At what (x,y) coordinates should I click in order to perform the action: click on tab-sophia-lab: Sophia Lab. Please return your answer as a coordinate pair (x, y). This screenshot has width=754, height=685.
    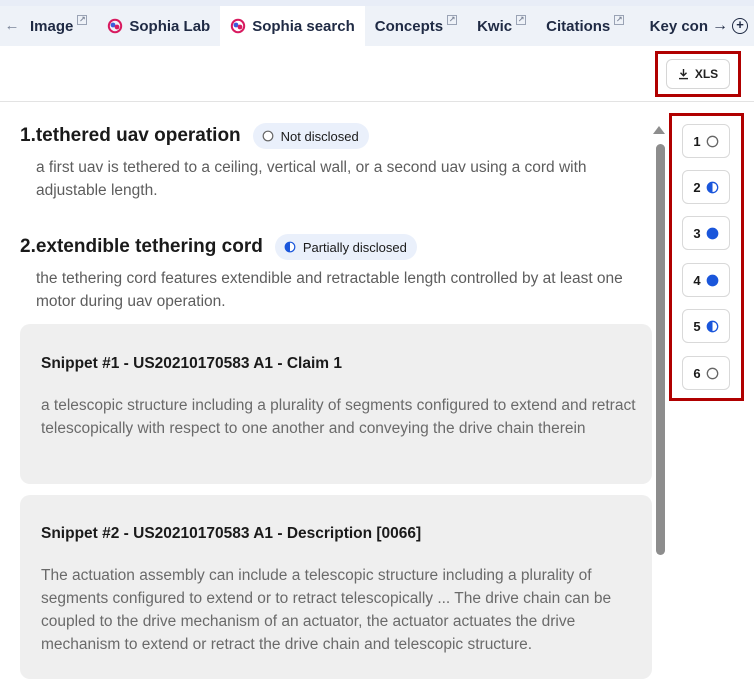
    Looking at the image, I should click on (158, 26).